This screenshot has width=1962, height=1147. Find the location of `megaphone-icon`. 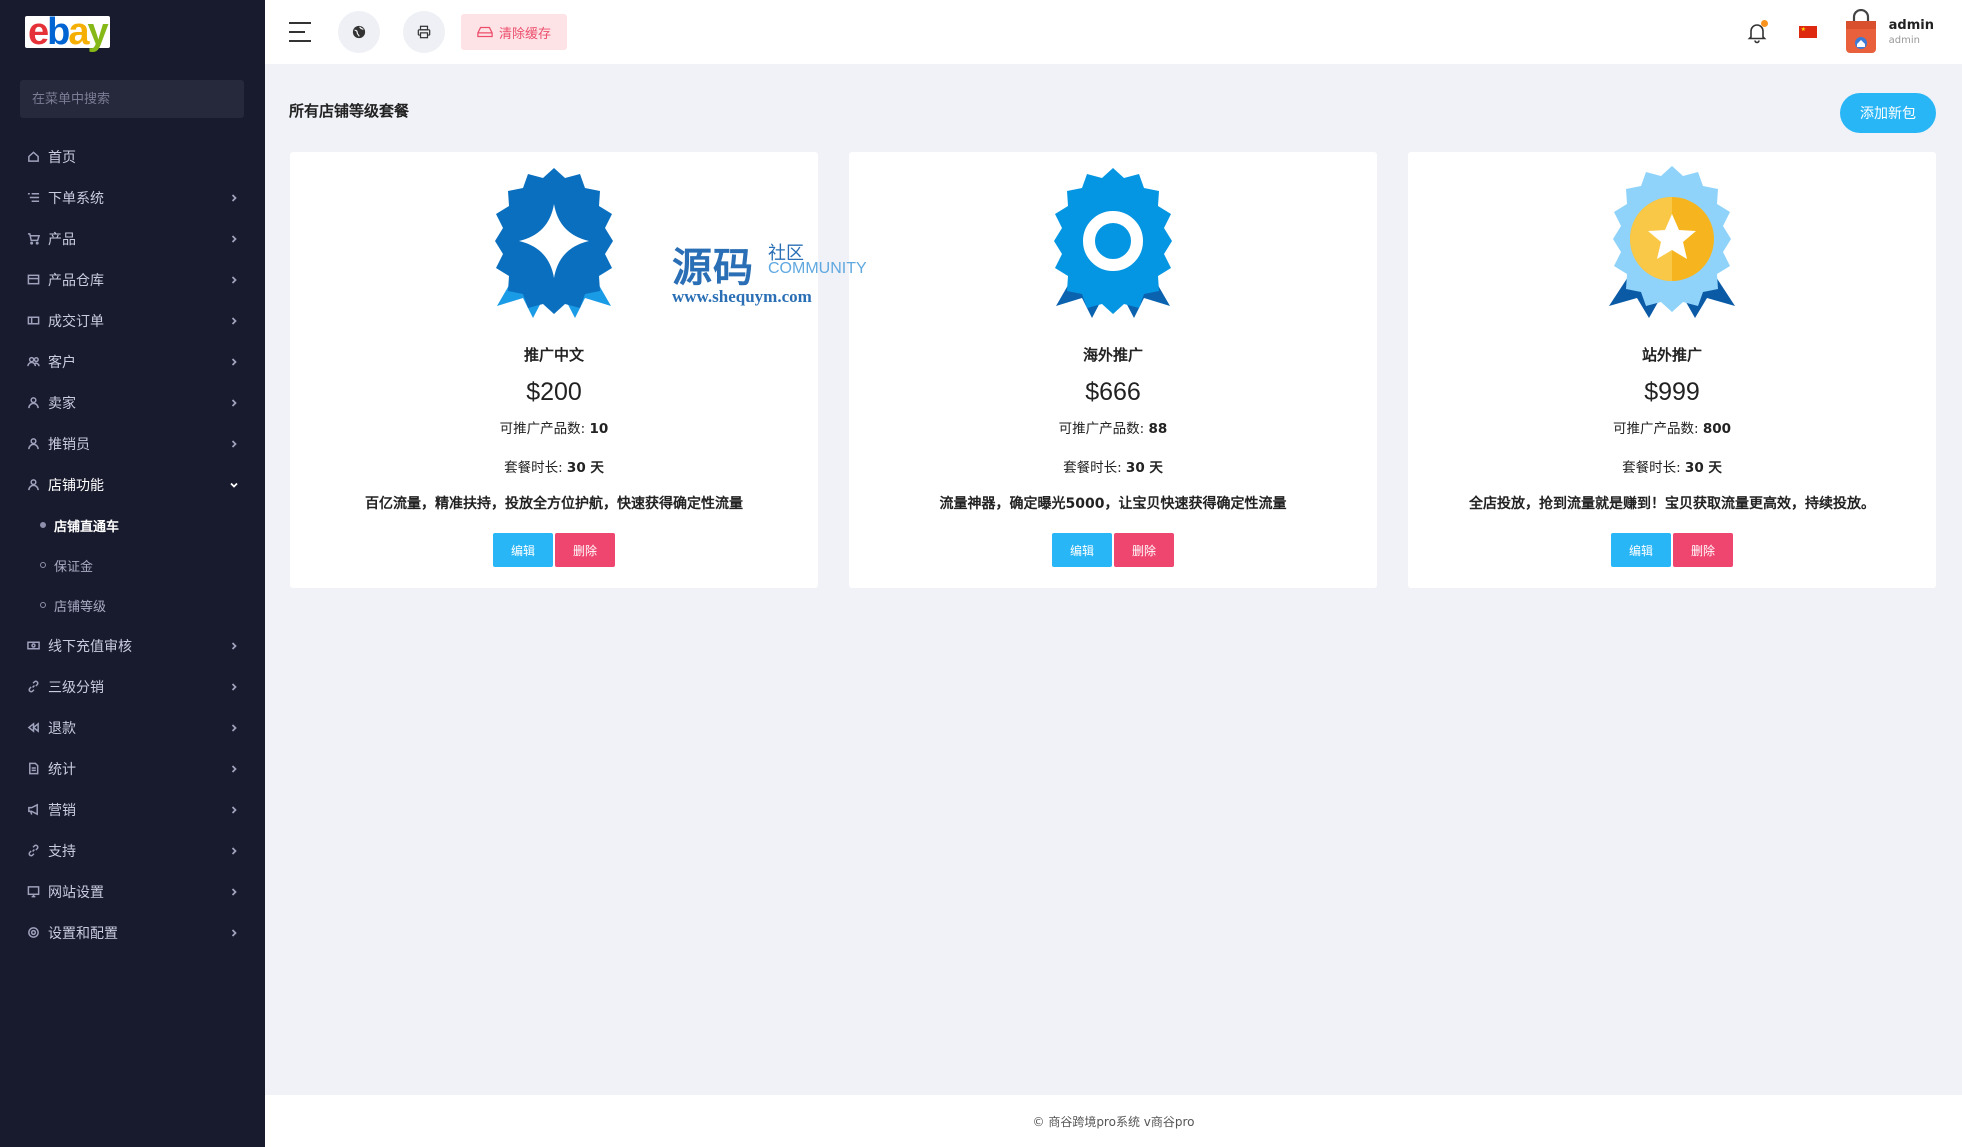

megaphone-icon is located at coordinates (33, 810).